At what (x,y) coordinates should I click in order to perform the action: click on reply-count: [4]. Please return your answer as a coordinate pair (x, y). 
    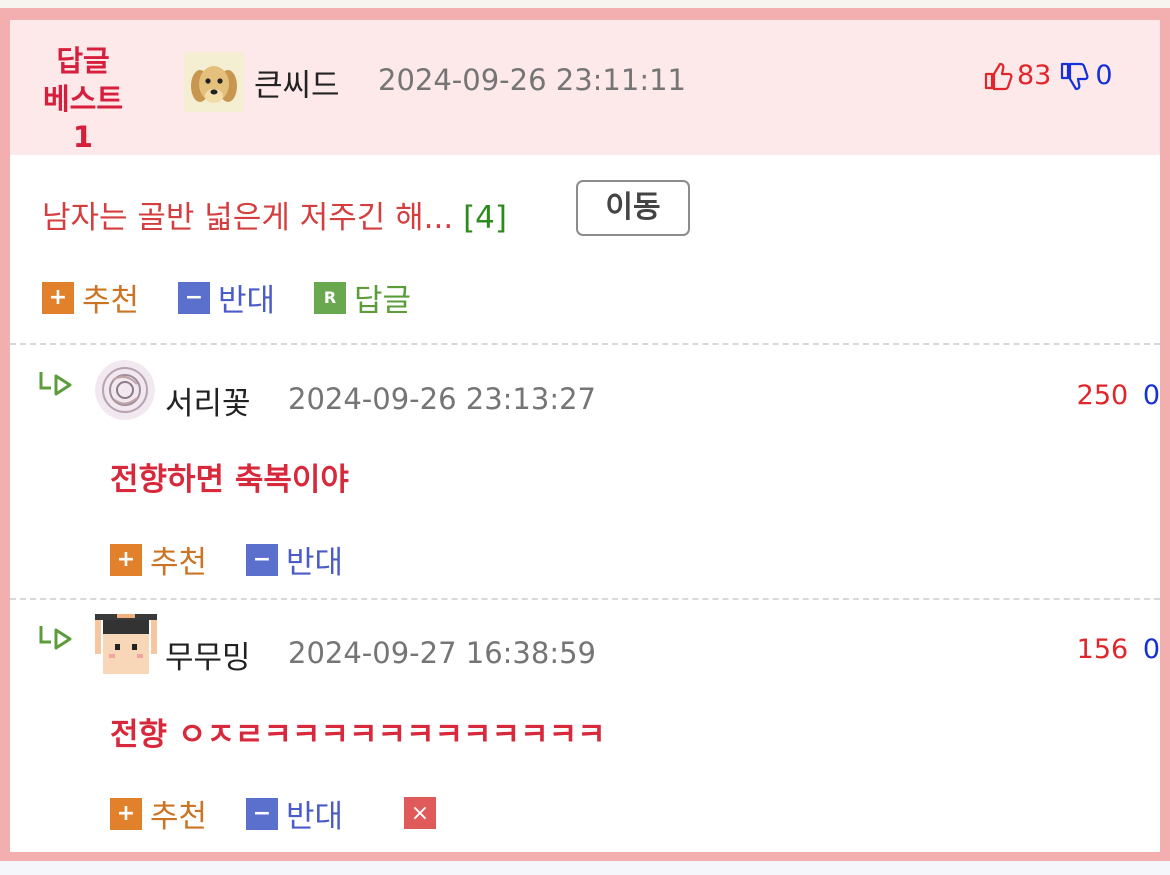
    Looking at the image, I should click on (485, 218).